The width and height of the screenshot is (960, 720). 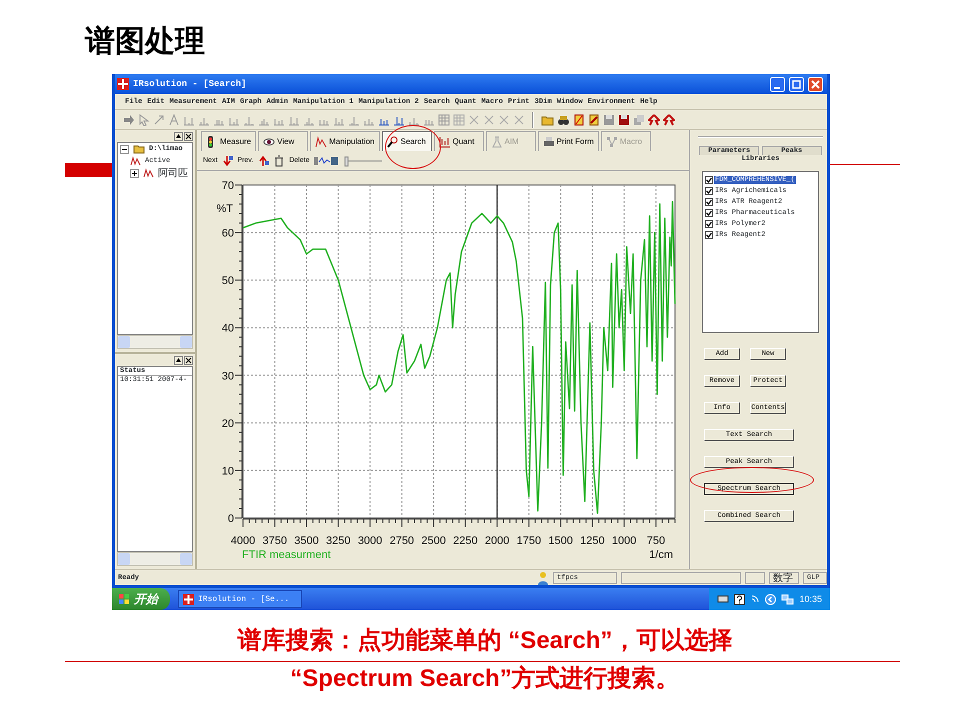 I want to click on window-title: IRsolution - [Search], so click(x=189, y=84).